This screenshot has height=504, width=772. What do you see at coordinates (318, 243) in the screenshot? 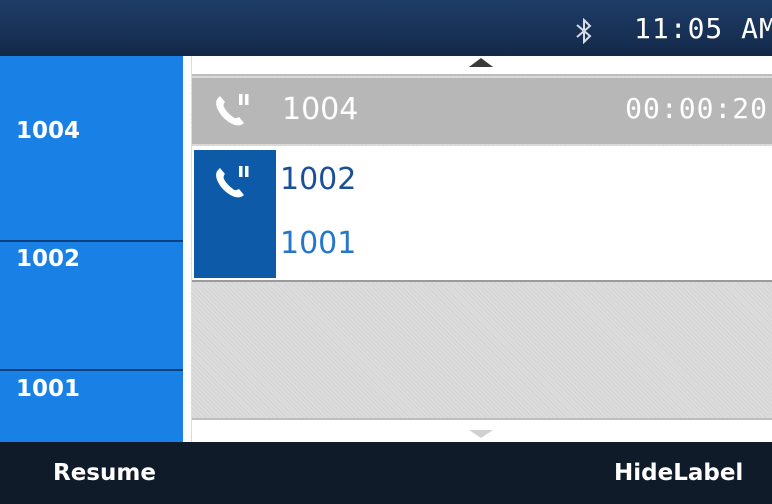
I see `active-call-number: 1001` at bounding box center [318, 243].